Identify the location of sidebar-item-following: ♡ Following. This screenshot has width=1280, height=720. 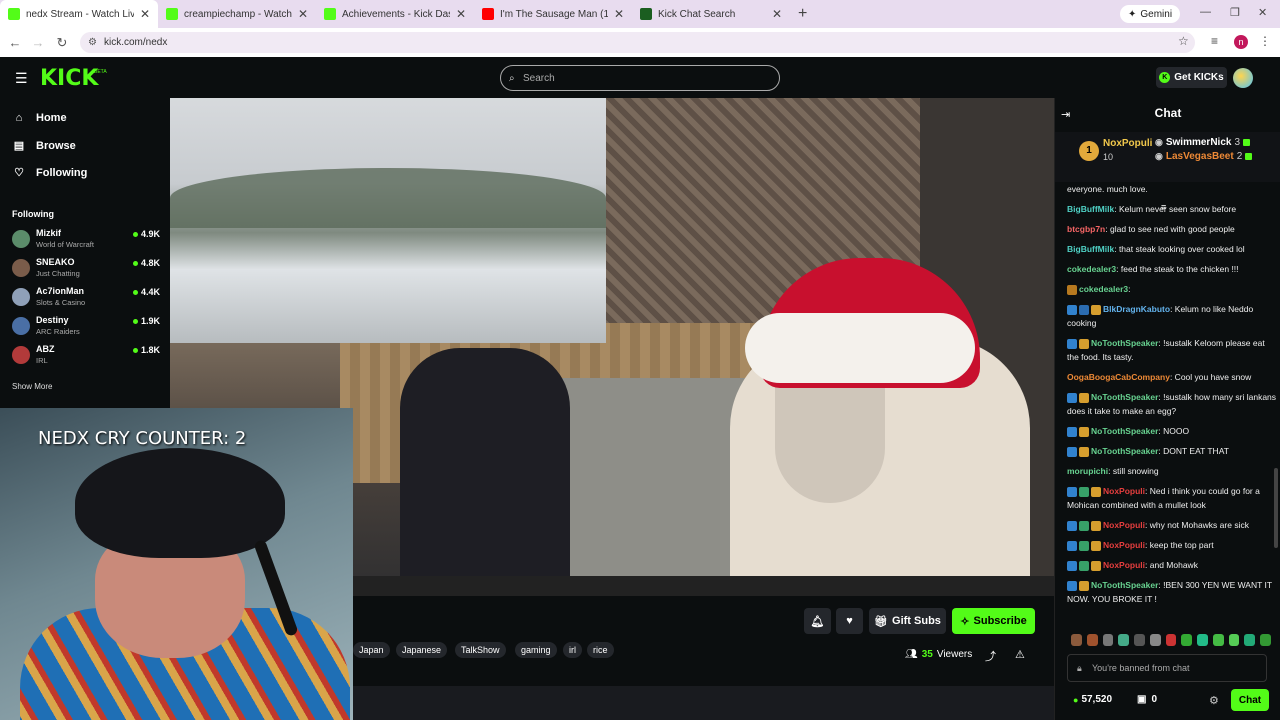
(49, 173).